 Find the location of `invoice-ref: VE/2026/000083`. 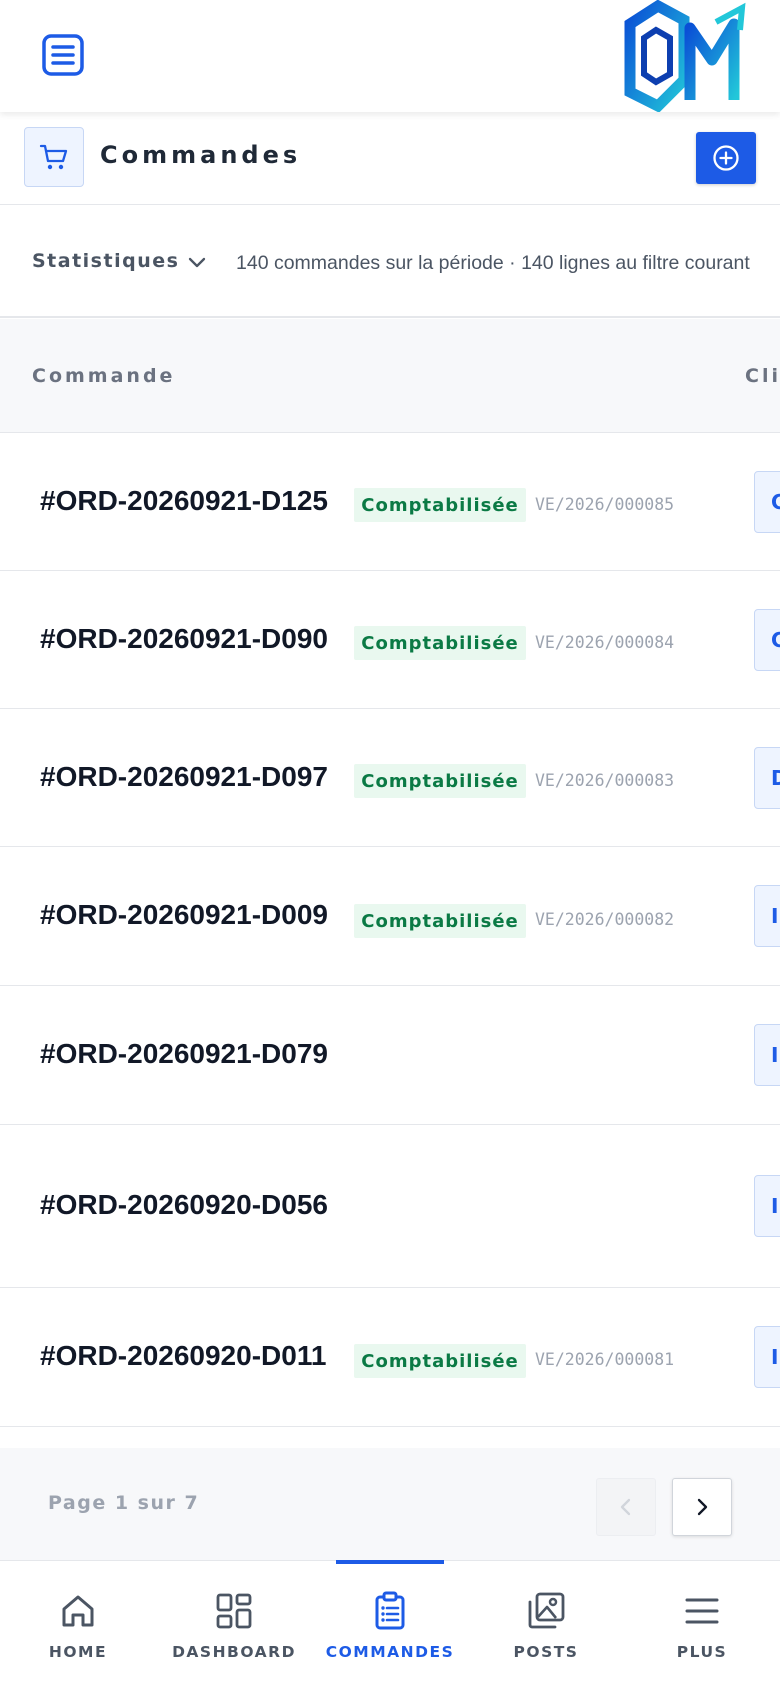

invoice-ref: VE/2026/000083 is located at coordinates (605, 780).